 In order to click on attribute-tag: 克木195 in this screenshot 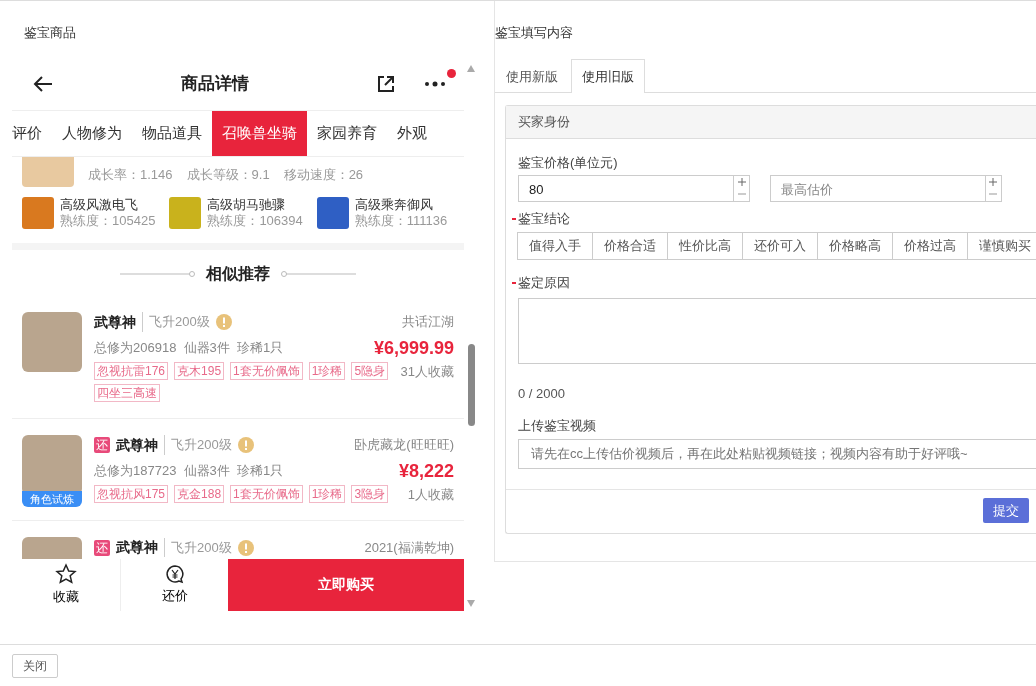, I will do `click(199, 370)`.